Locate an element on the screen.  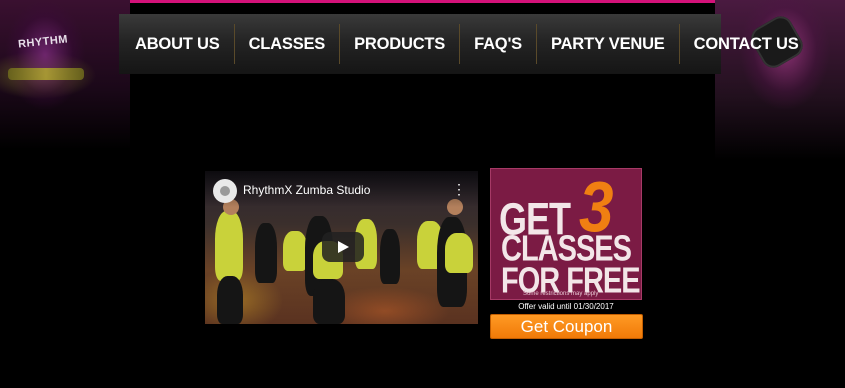
play-icon is located at coordinates (343, 247).